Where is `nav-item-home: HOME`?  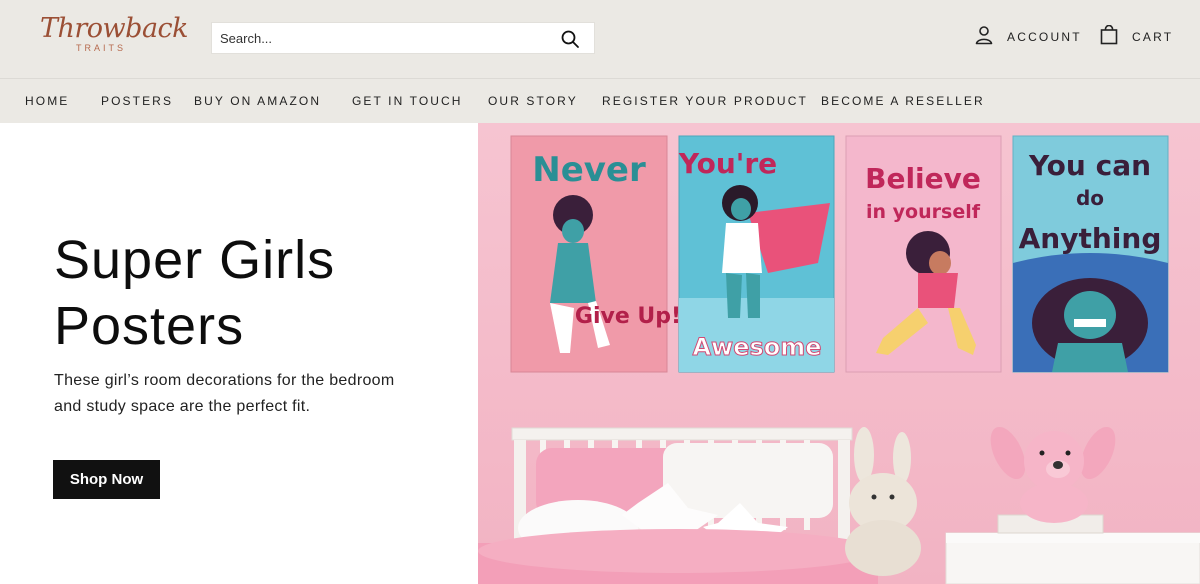 nav-item-home: HOME is located at coordinates (47, 101).